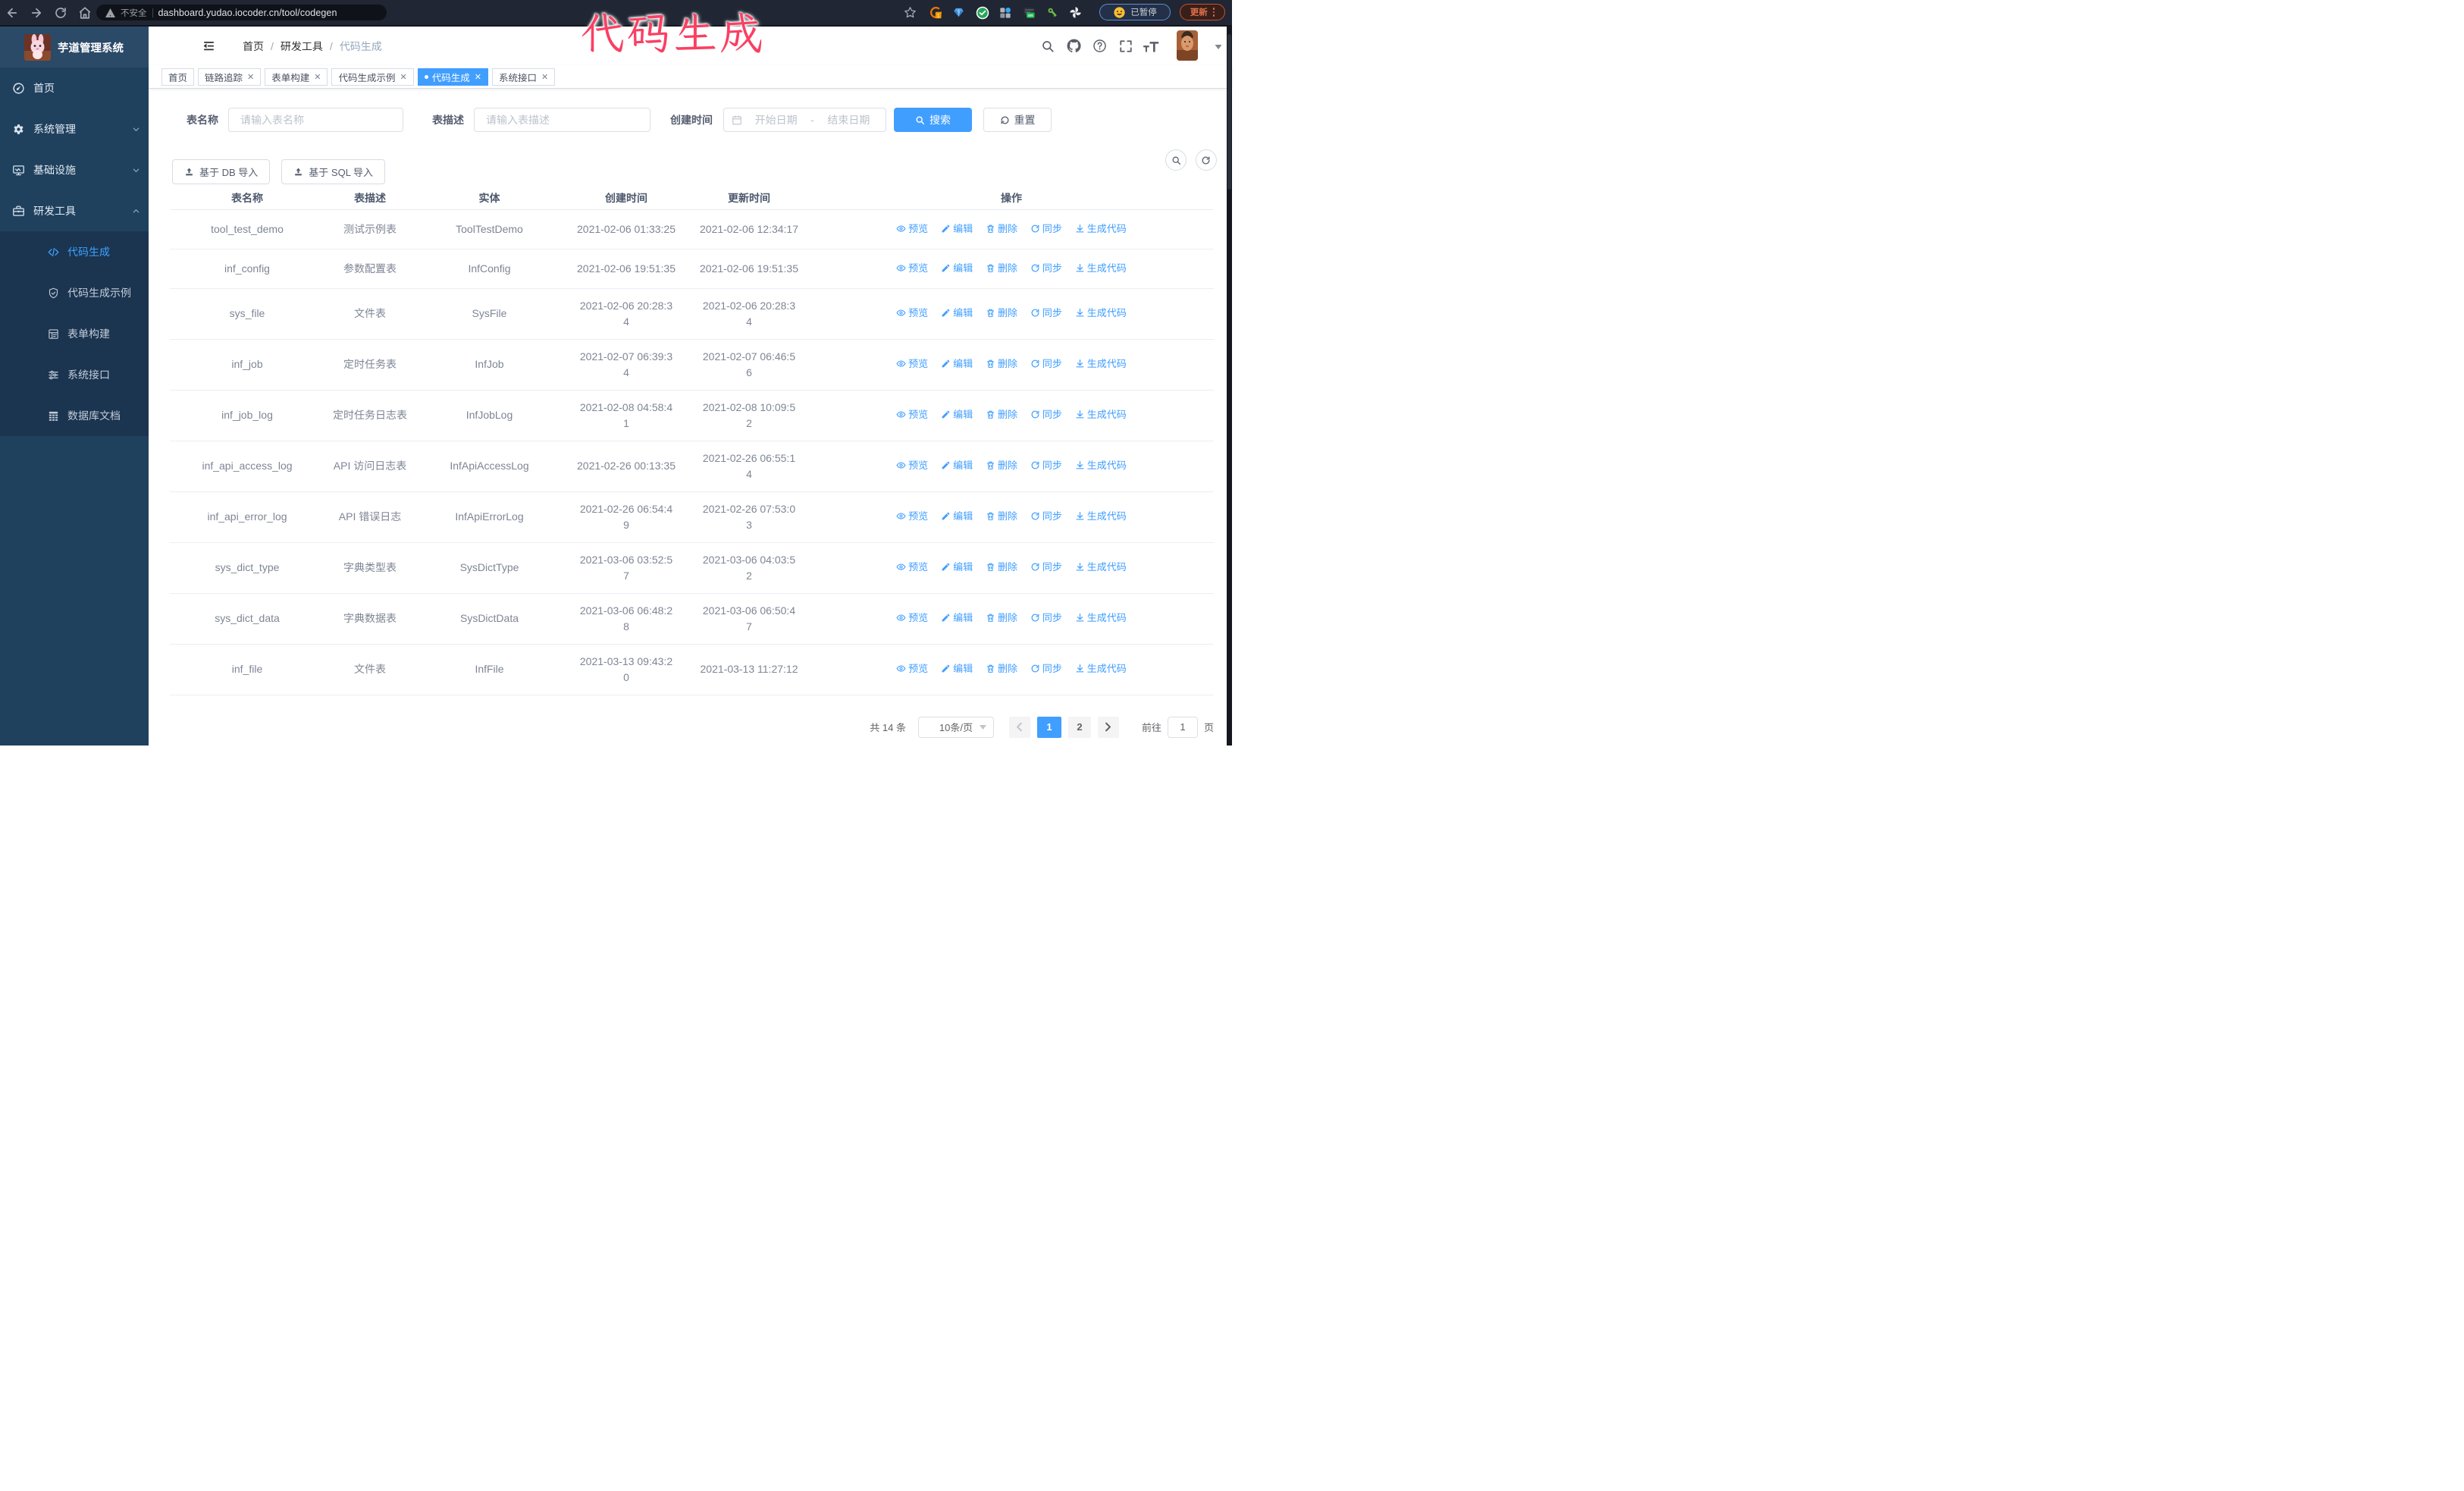 This screenshot has width=2464, height=1491. I want to click on sidebar-item-api: 系统接口, so click(74, 374).